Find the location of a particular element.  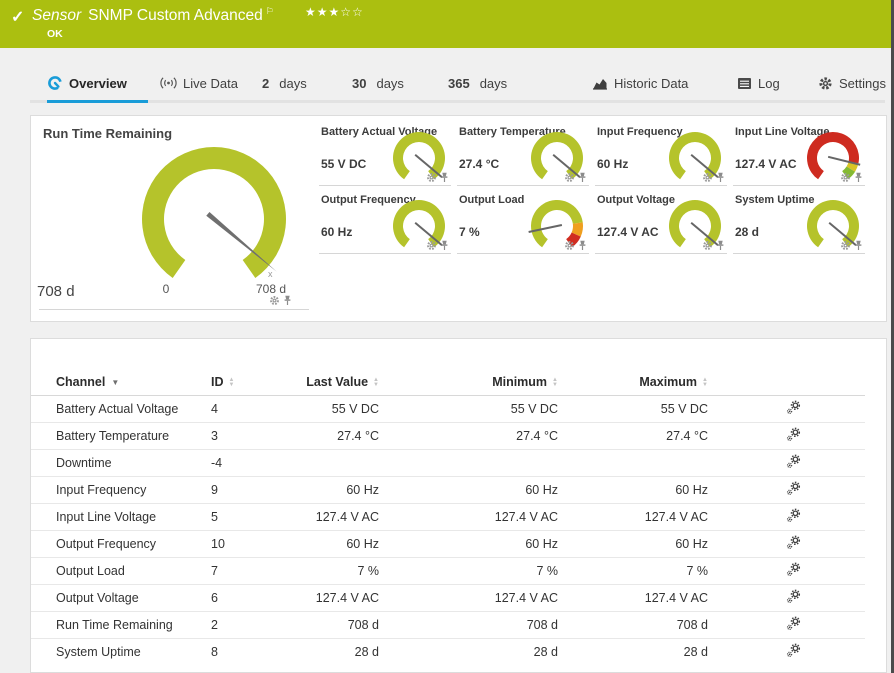

tab-historic-data: Historic Data is located at coordinates (640, 83).